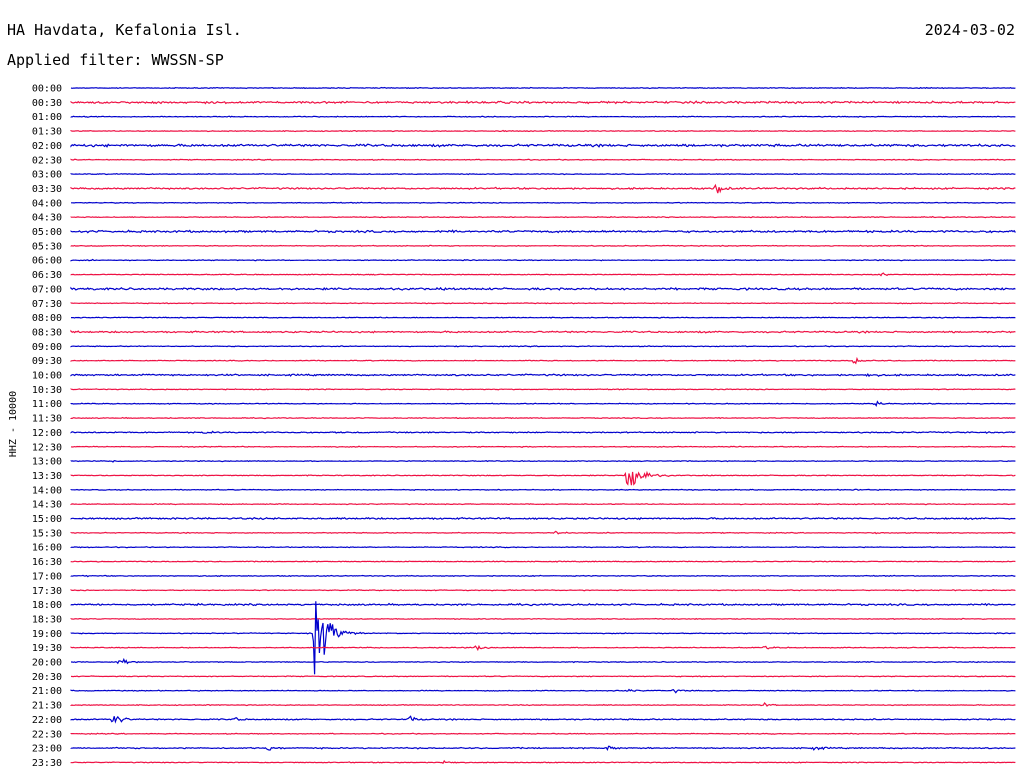  Describe the element at coordinates (47, 218) in the screenshot. I see `time-tick-label: 04:30` at that location.